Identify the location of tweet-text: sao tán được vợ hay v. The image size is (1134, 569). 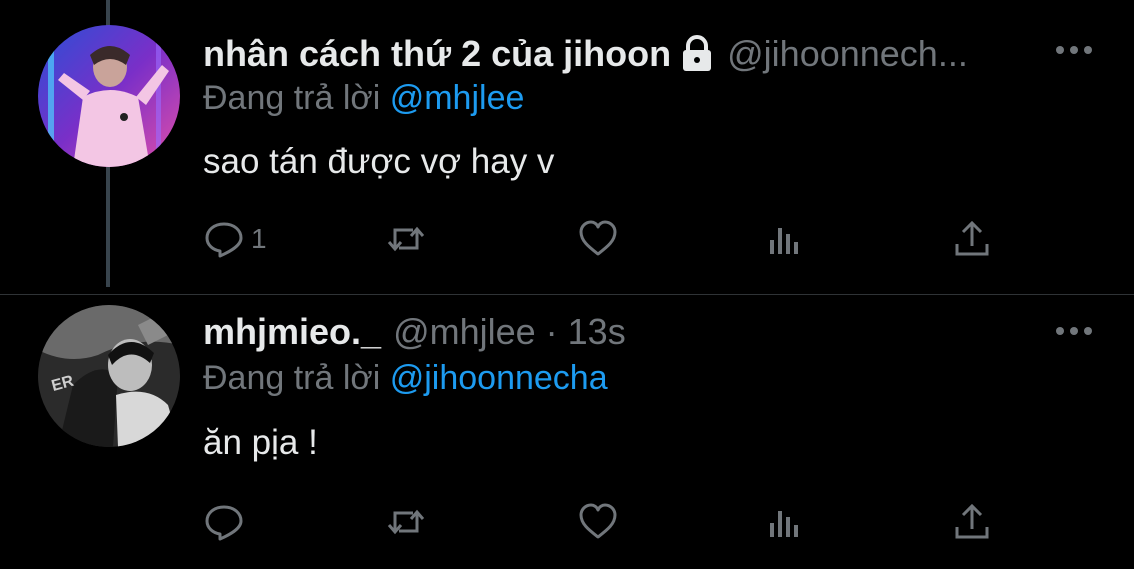
(379, 161).